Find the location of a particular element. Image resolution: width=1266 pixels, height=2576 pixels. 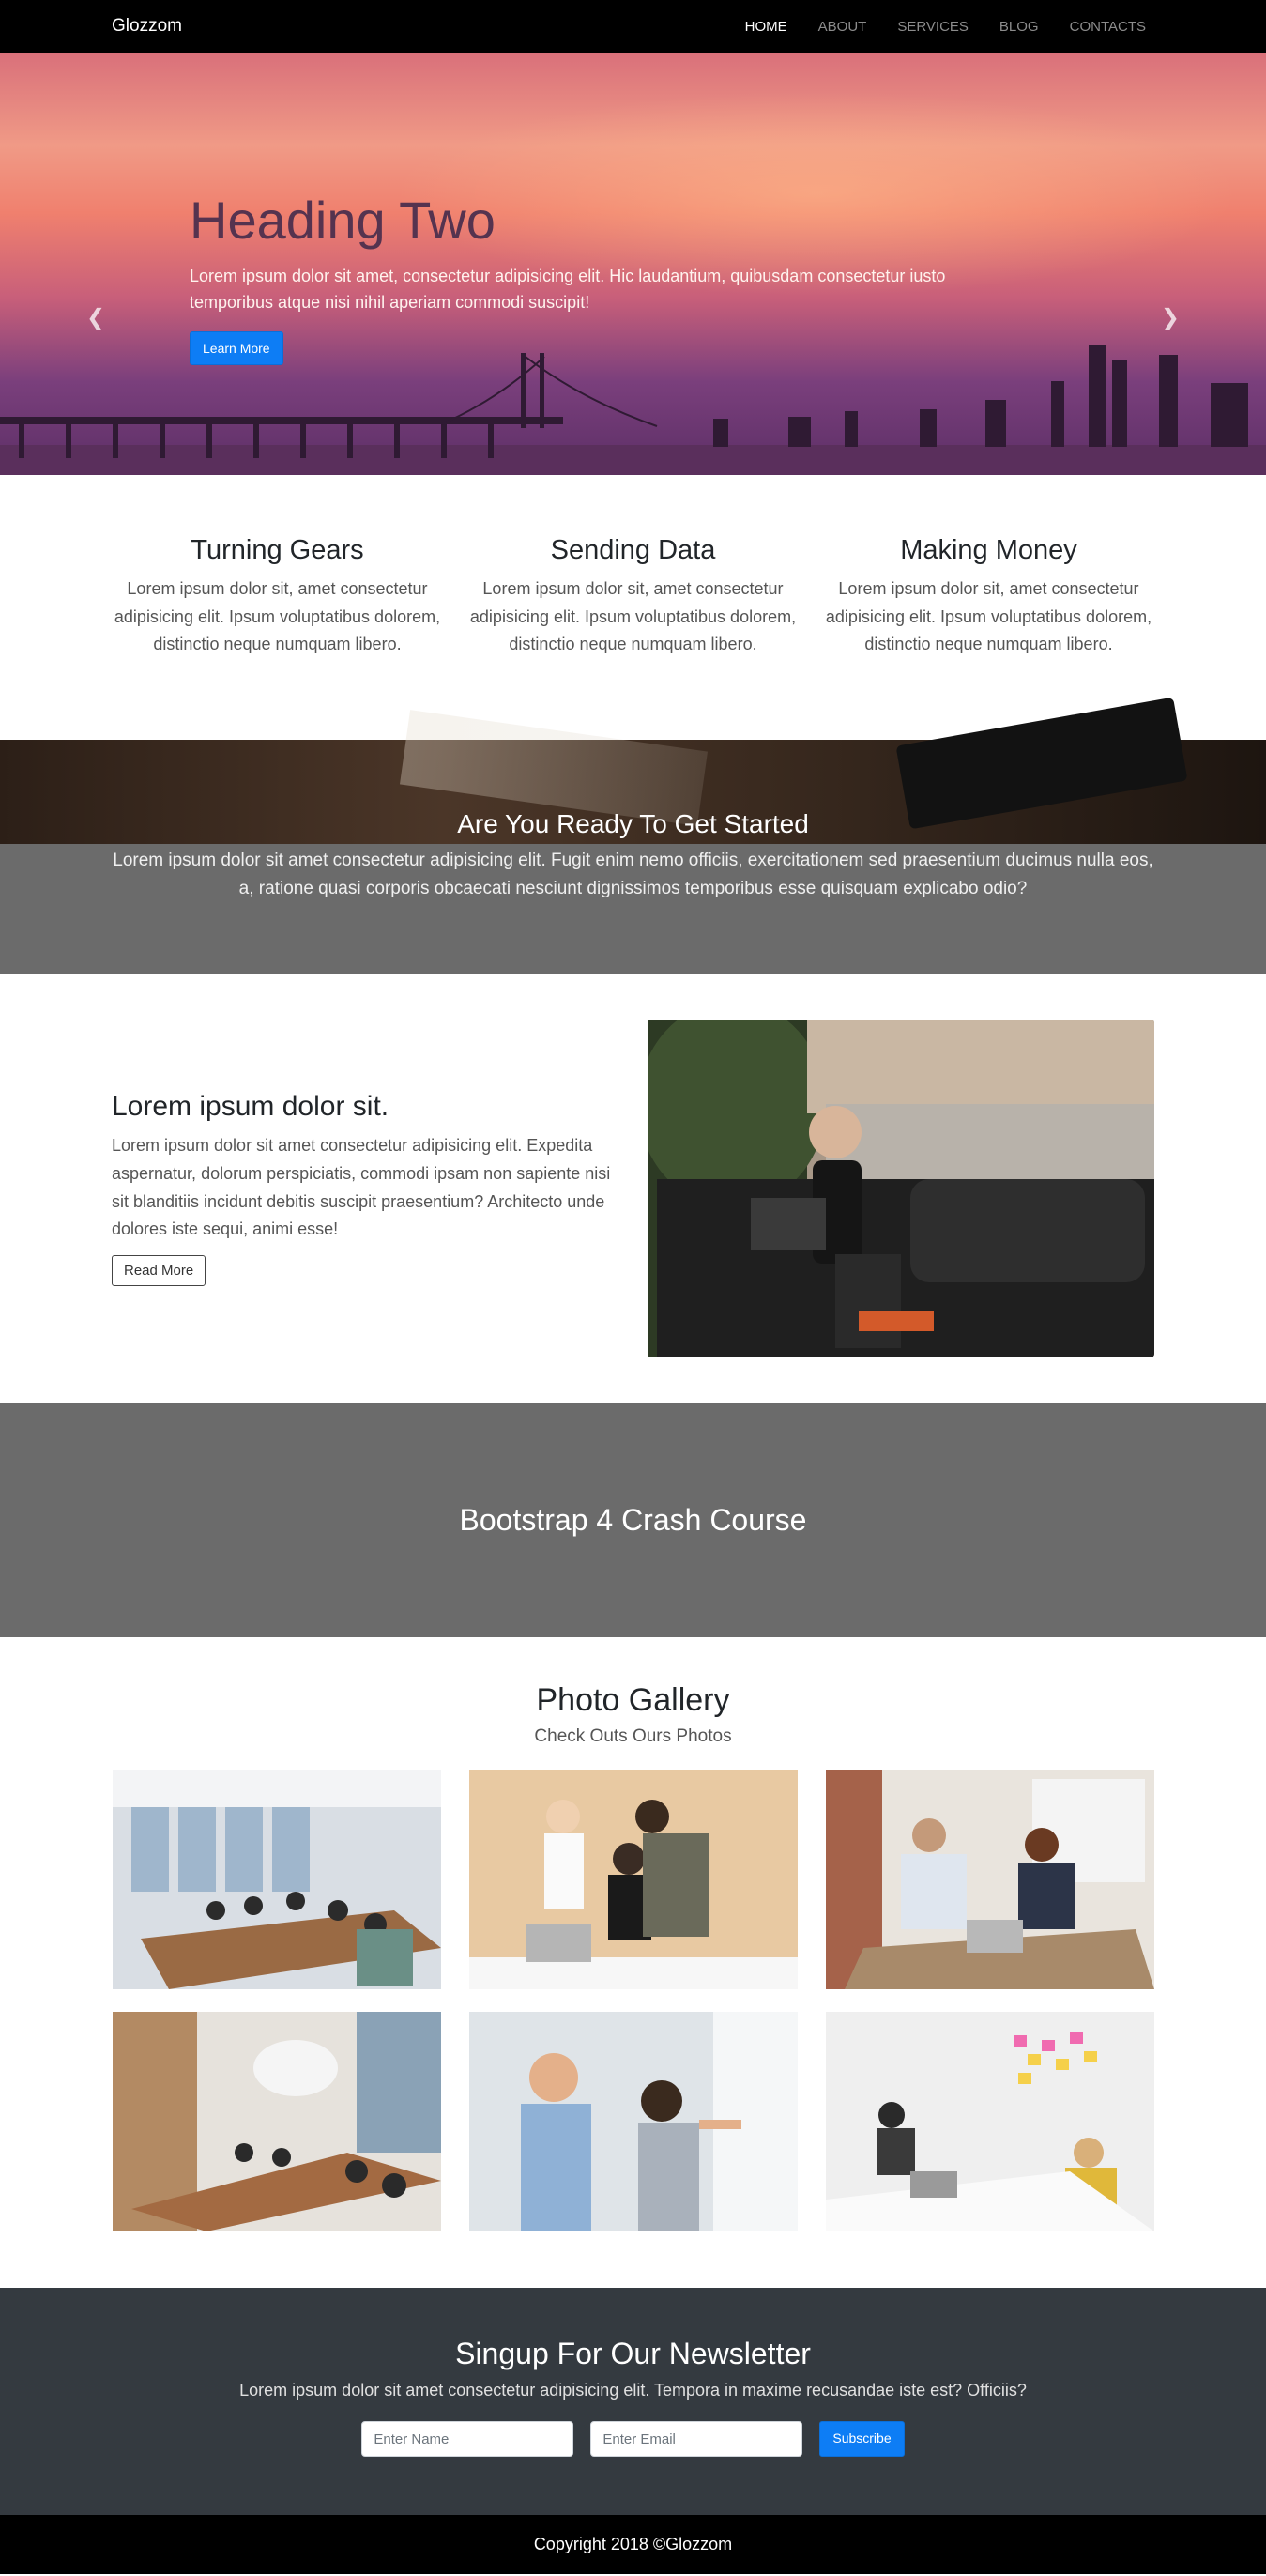

crash-course-title: Bootstrap 4 Crash Course is located at coordinates (633, 1520).